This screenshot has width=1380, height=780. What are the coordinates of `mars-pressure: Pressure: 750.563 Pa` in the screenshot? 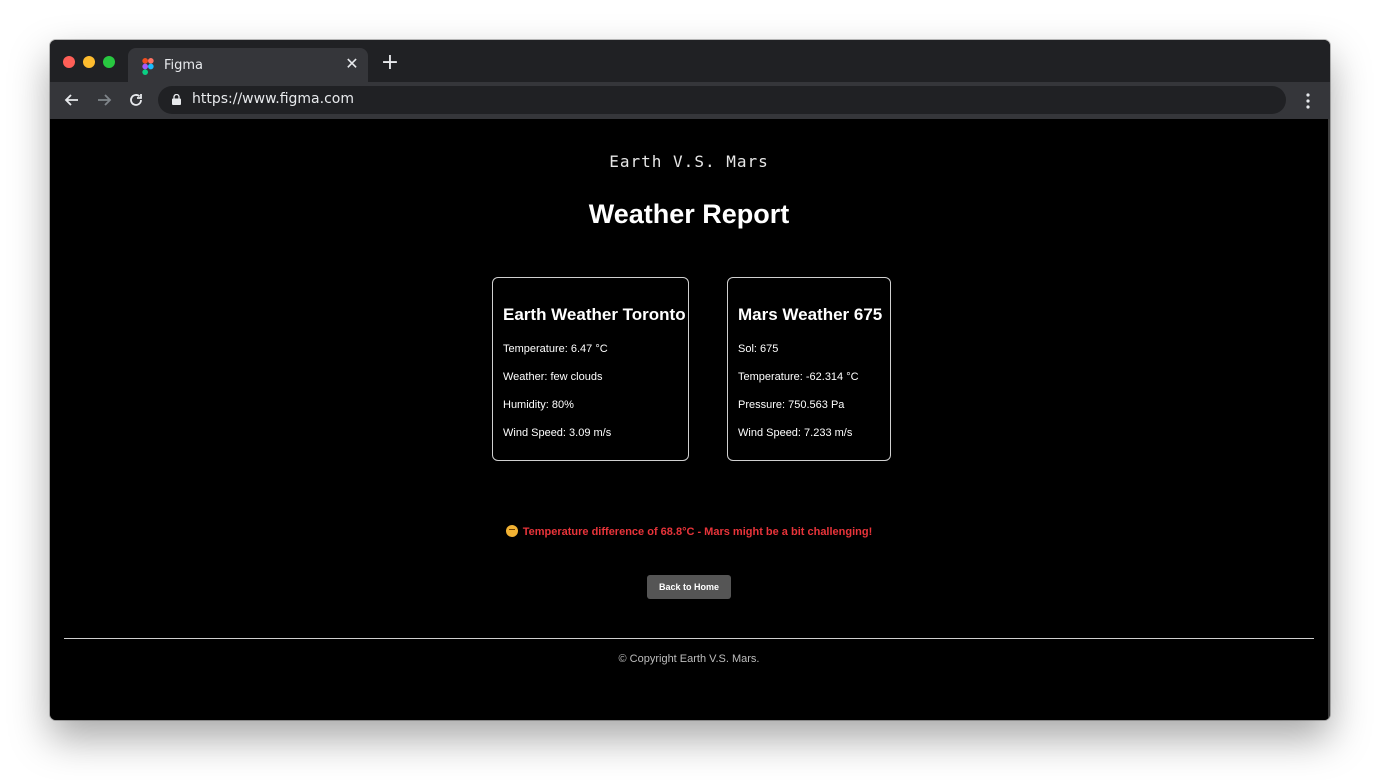 It's located at (791, 405).